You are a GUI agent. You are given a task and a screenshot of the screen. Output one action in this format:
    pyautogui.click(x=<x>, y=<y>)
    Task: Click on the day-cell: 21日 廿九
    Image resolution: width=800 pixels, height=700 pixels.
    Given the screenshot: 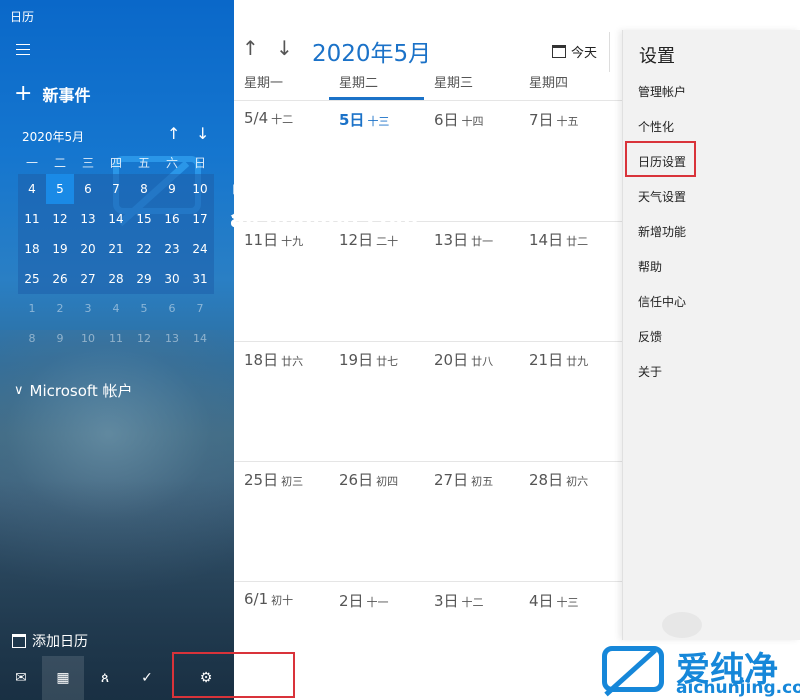 What is the action you would take?
    pyautogui.click(x=566, y=401)
    